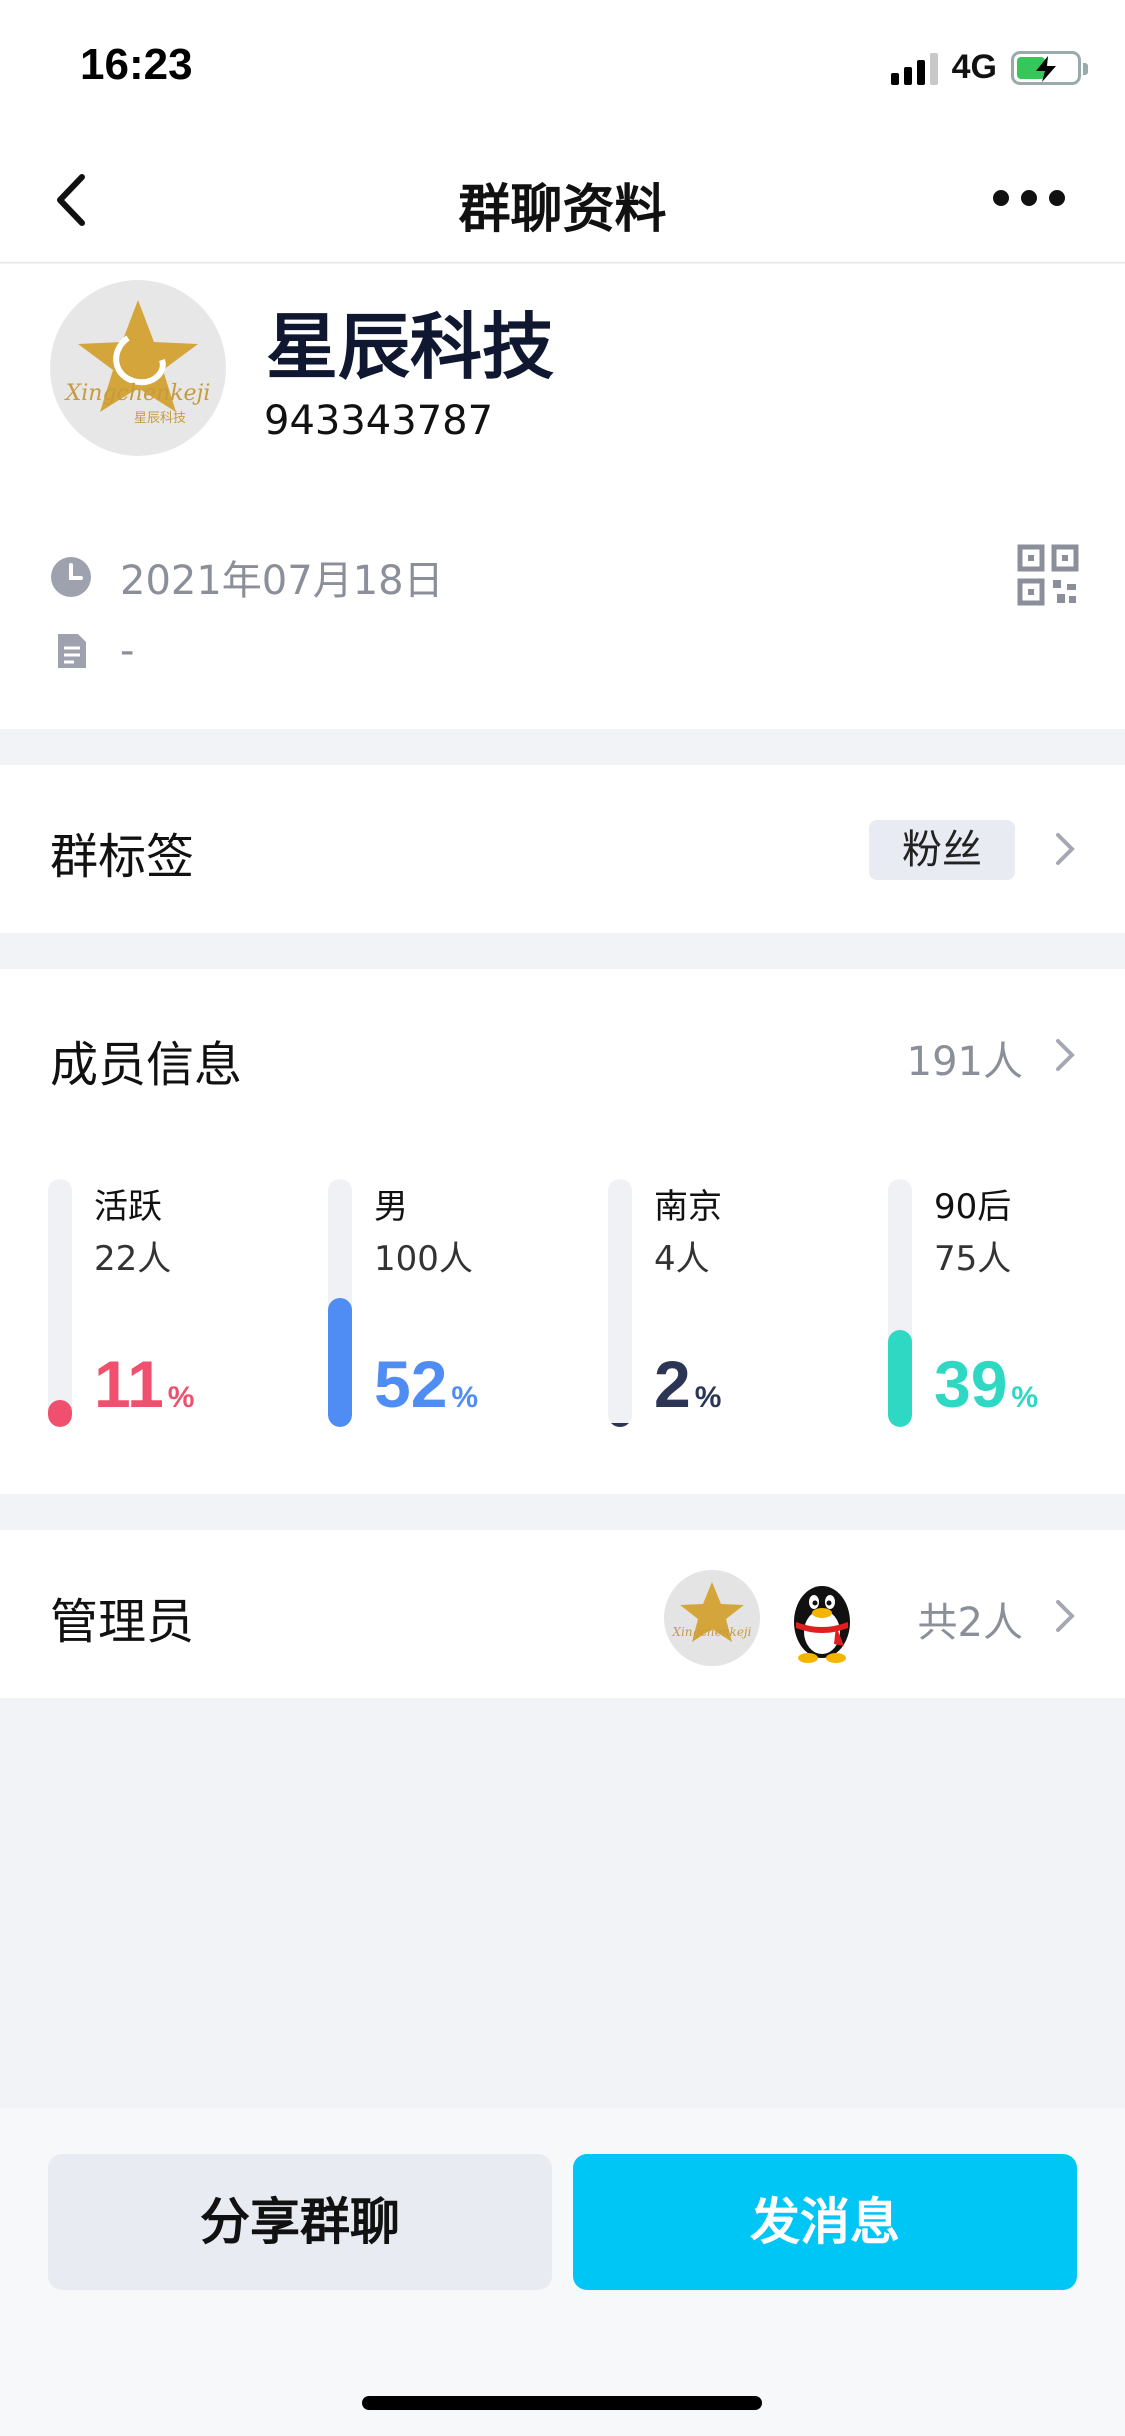  Describe the element at coordinates (122, 1622) in the screenshot. I see `admins-label: 管理员` at that location.